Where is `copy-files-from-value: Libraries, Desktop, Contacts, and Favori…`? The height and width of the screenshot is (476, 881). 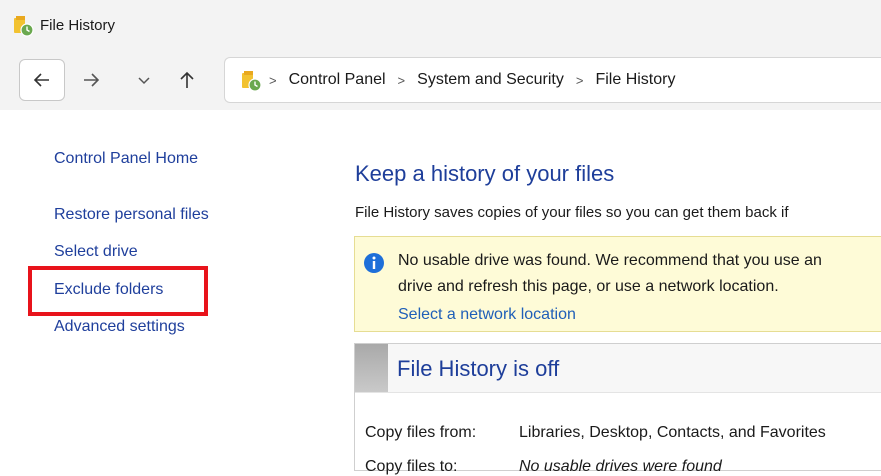 copy-files-from-value: Libraries, Desktop, Contacts, and Favori… is located at coordinates (672, 432).